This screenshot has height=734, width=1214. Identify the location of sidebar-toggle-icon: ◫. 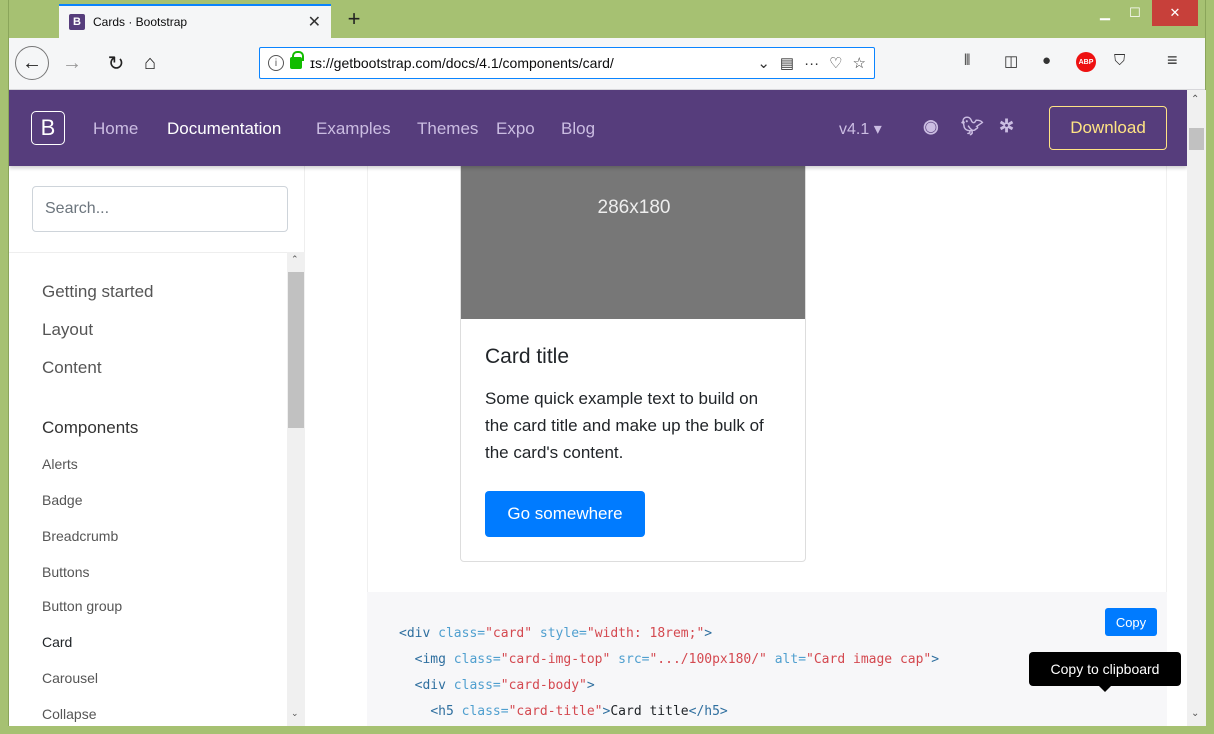
(1011, 61).